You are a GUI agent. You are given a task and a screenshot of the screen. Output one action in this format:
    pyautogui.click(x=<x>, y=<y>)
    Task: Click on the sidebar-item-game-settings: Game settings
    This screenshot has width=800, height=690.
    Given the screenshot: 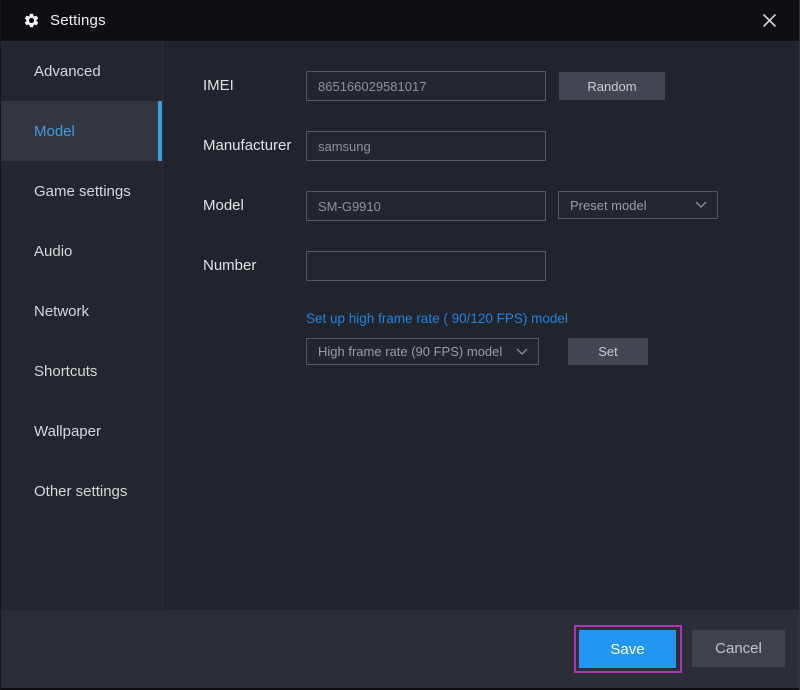 What is the action you would take?
    pyautogui.click(x=81, y=191)
    